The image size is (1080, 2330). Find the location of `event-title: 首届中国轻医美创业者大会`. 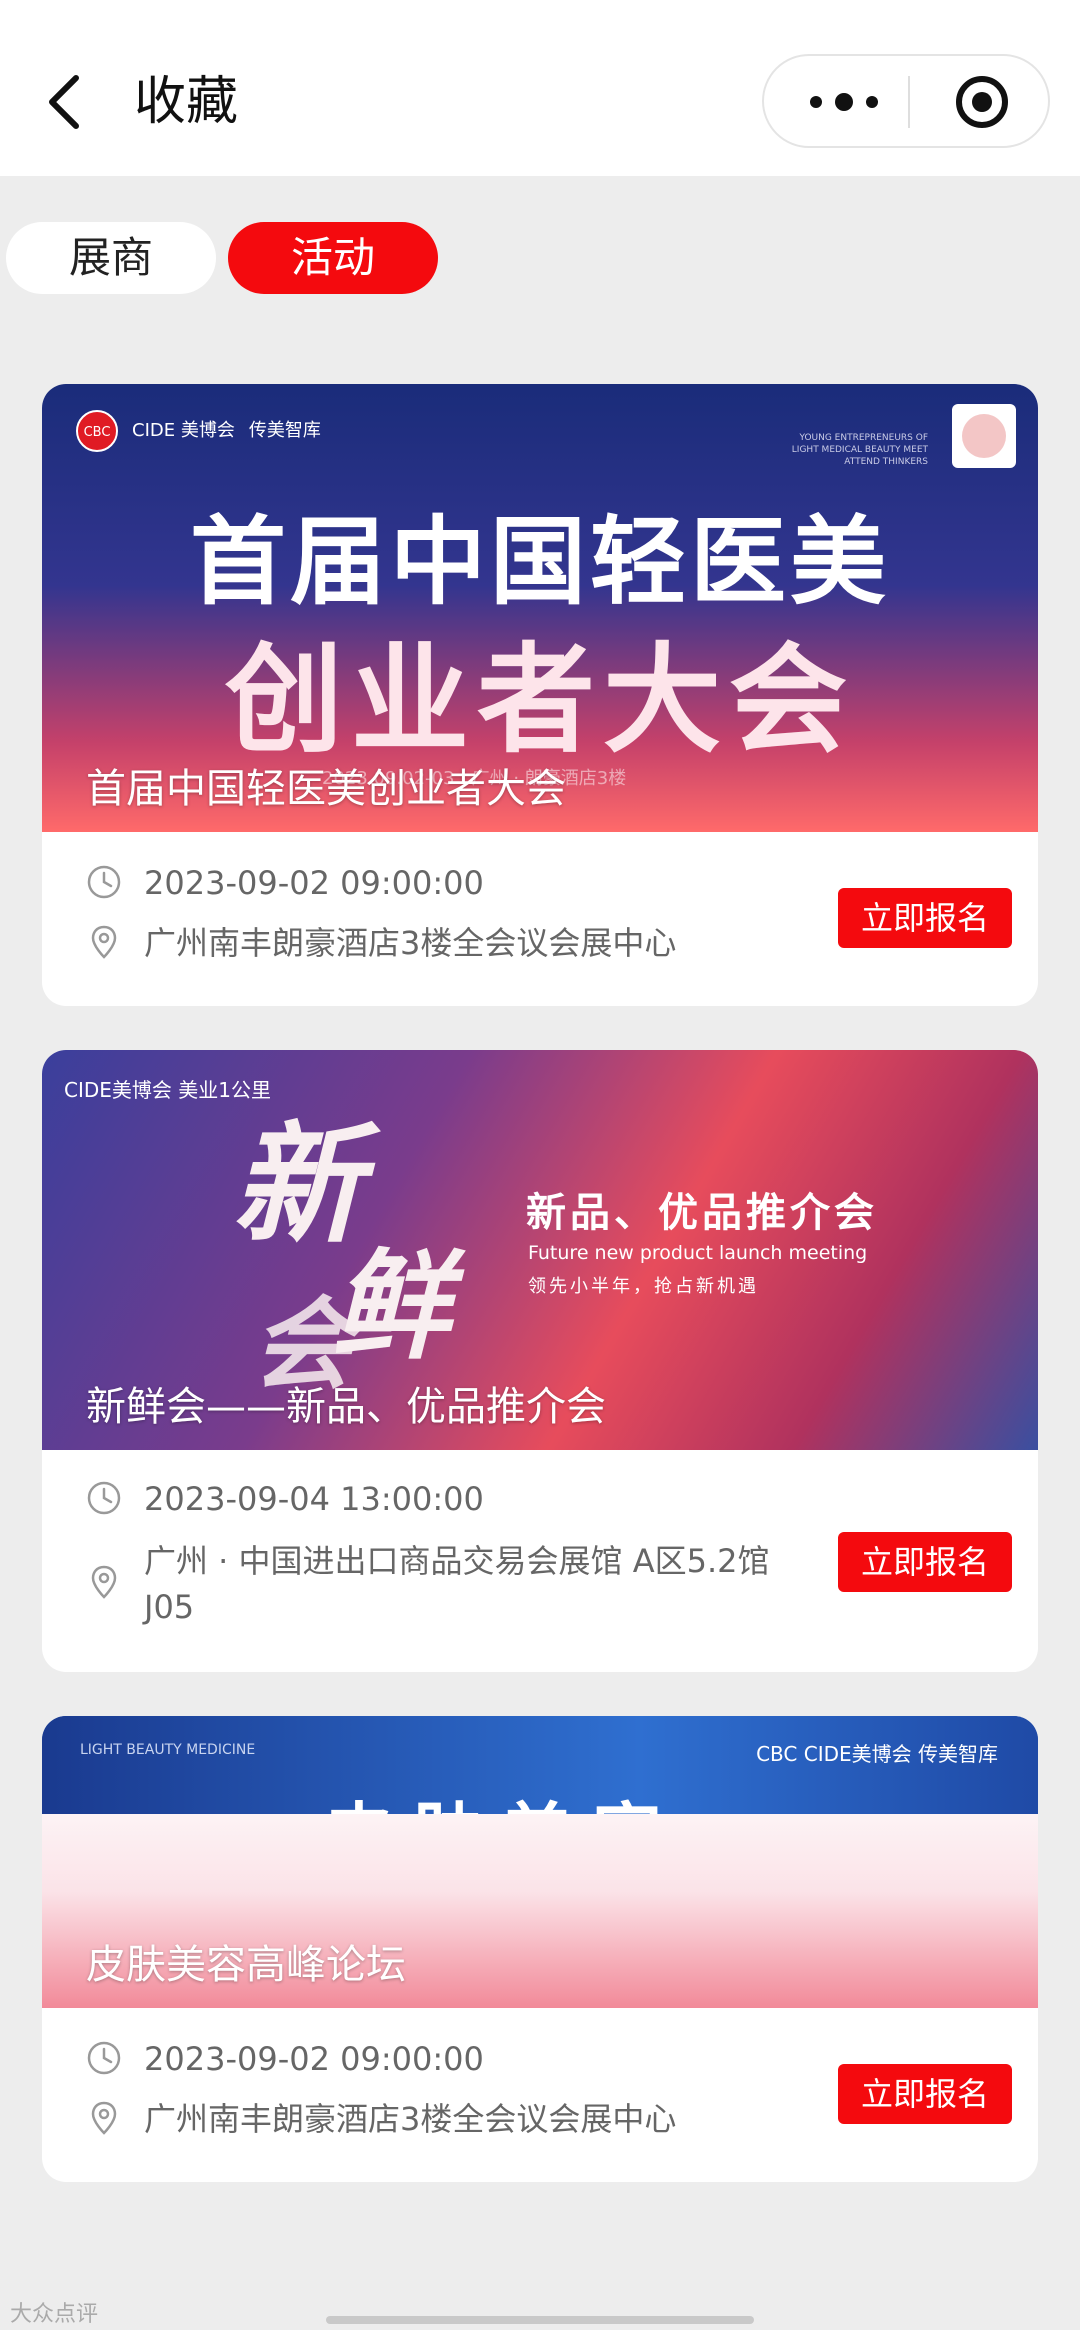

event-title: 首届中国轻医美创业者大会 is located at coordinates (326, 789).